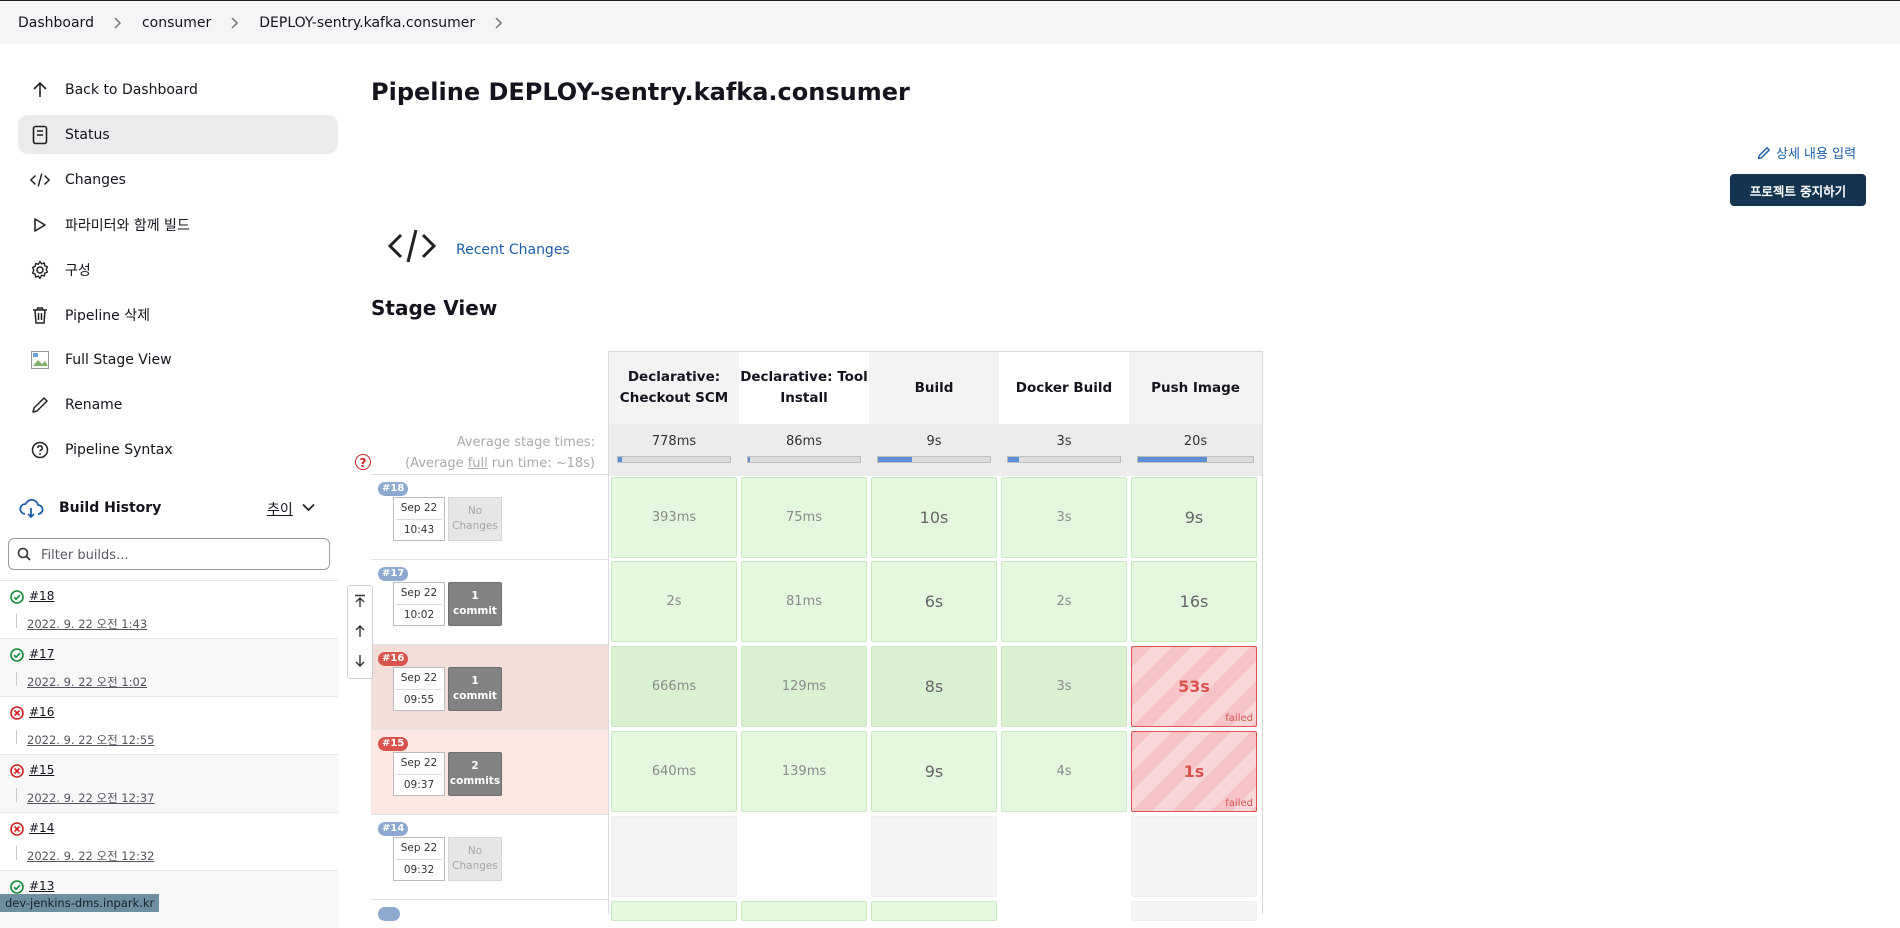  Describe the element at coordinates (90, 856) in the screenshot. I see `build-date-link: 2022. 9. 22 오전 12:32` at that location.